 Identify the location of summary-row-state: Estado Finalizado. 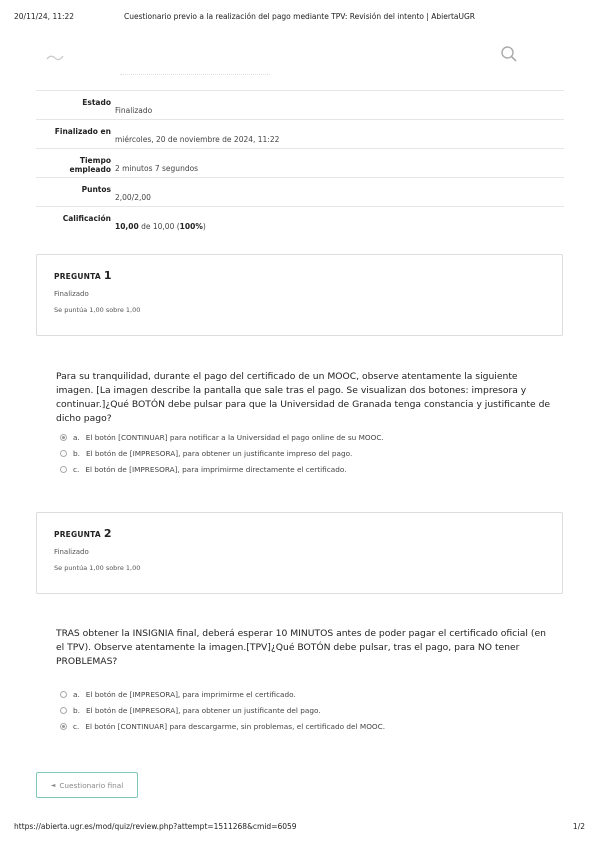
(300, 104).